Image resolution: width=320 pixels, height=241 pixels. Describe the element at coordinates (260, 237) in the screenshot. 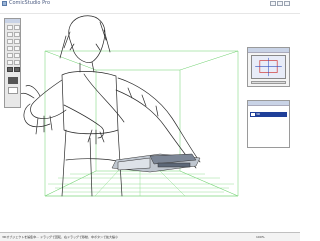

I see `zoom-readout: 100%` at that location.